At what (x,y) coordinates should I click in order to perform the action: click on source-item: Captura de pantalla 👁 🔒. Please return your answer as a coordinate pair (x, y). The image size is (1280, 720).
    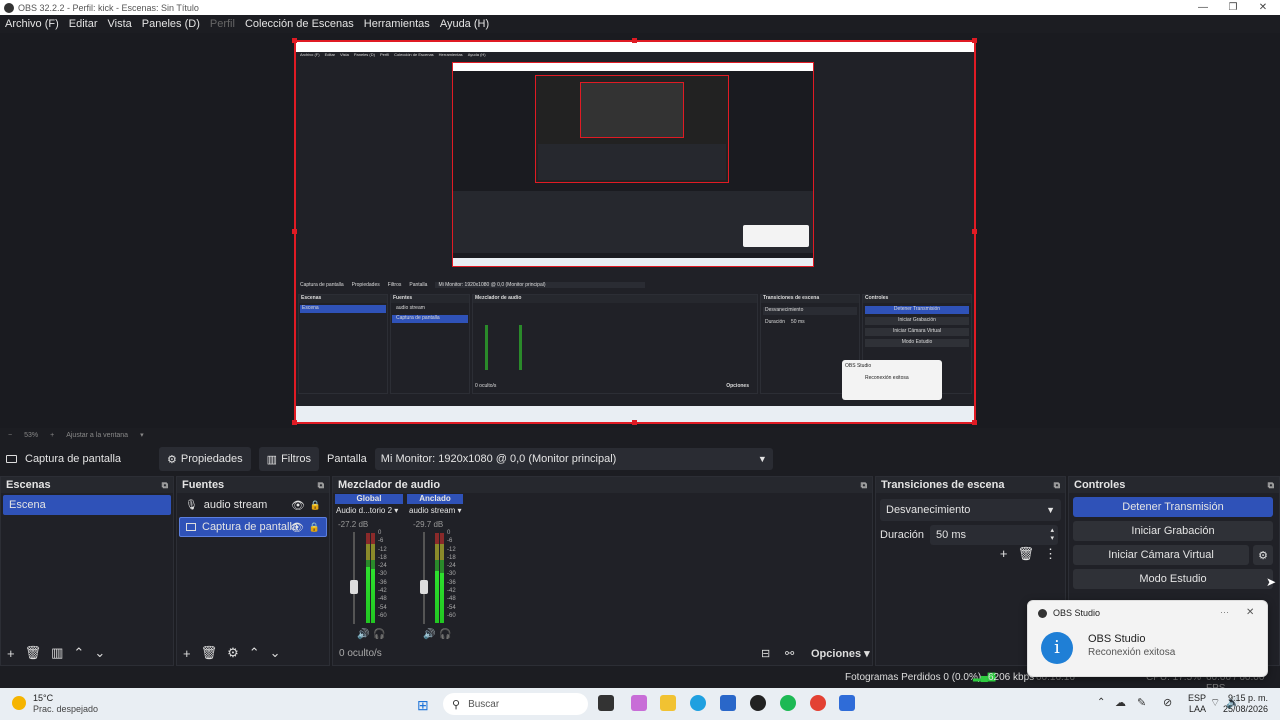
    Looking at the image, I should click on (253, 527).